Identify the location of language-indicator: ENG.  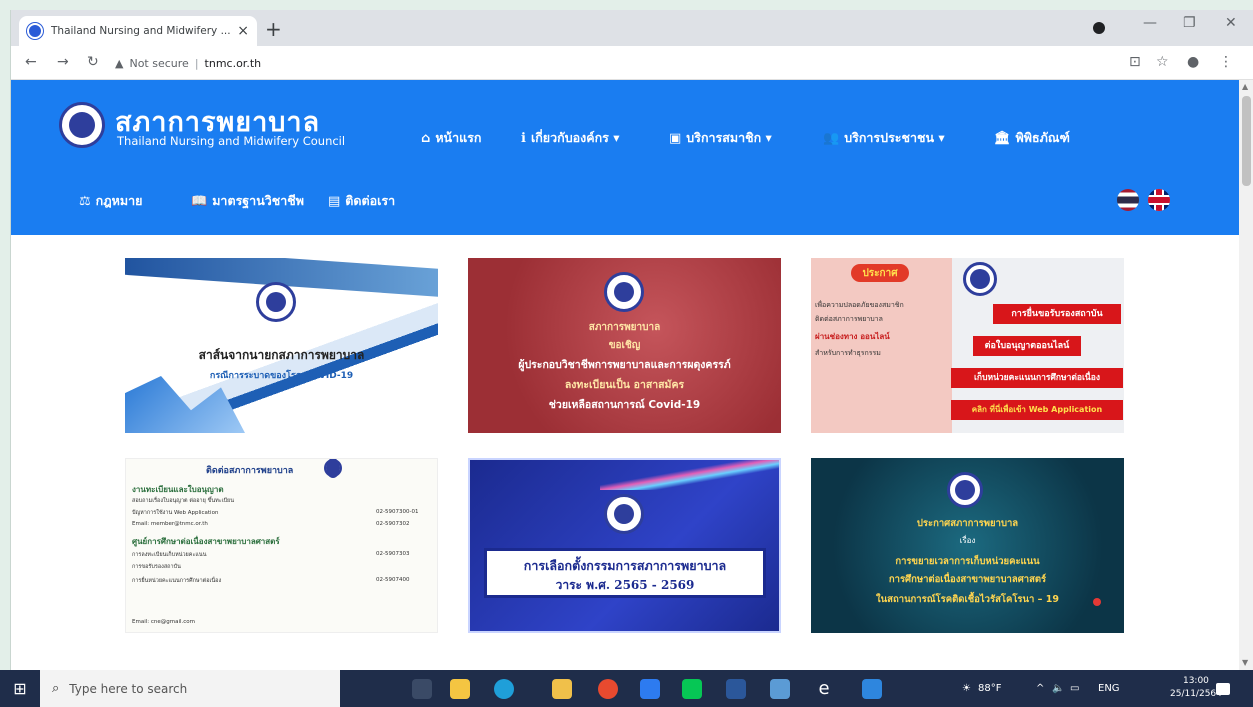
(1109, 688).